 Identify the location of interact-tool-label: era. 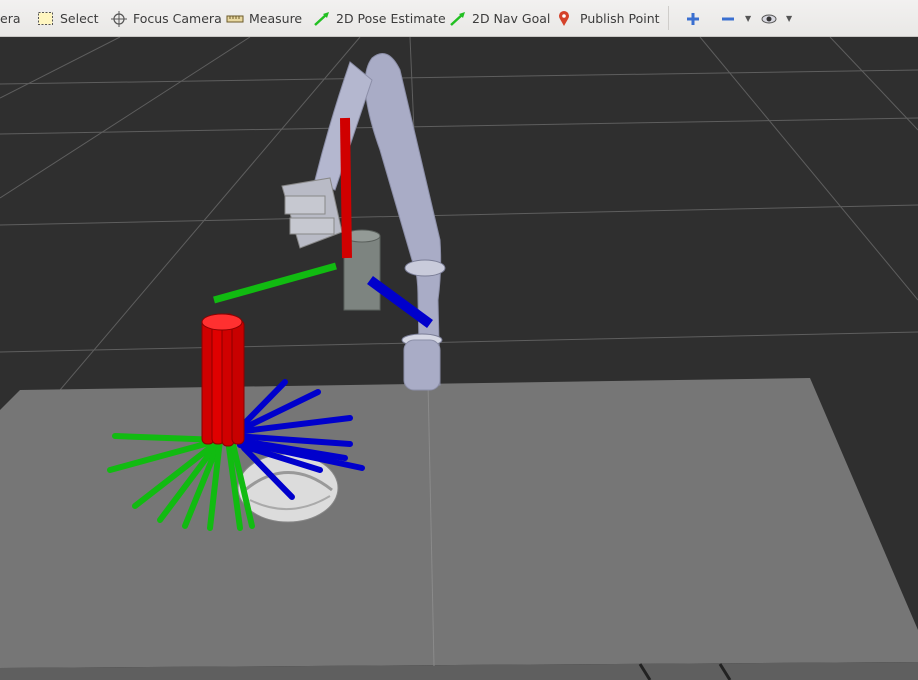
(10, 18).